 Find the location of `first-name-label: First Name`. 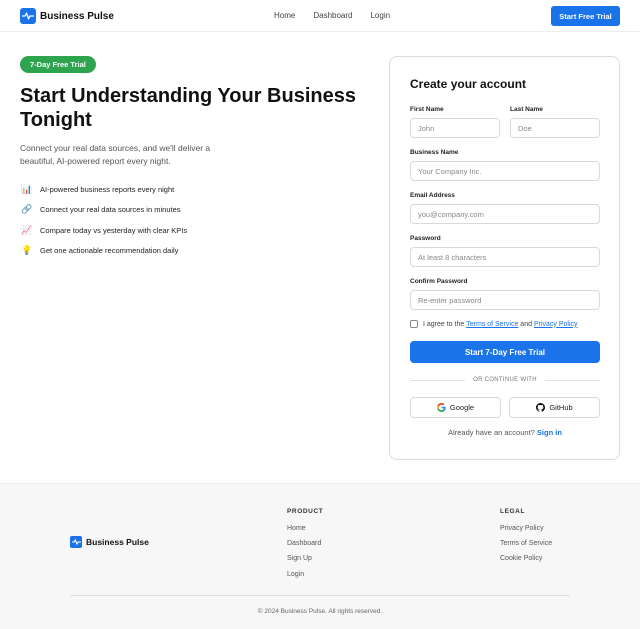

first-name-label: First Name is located at coordinates (427, 109).